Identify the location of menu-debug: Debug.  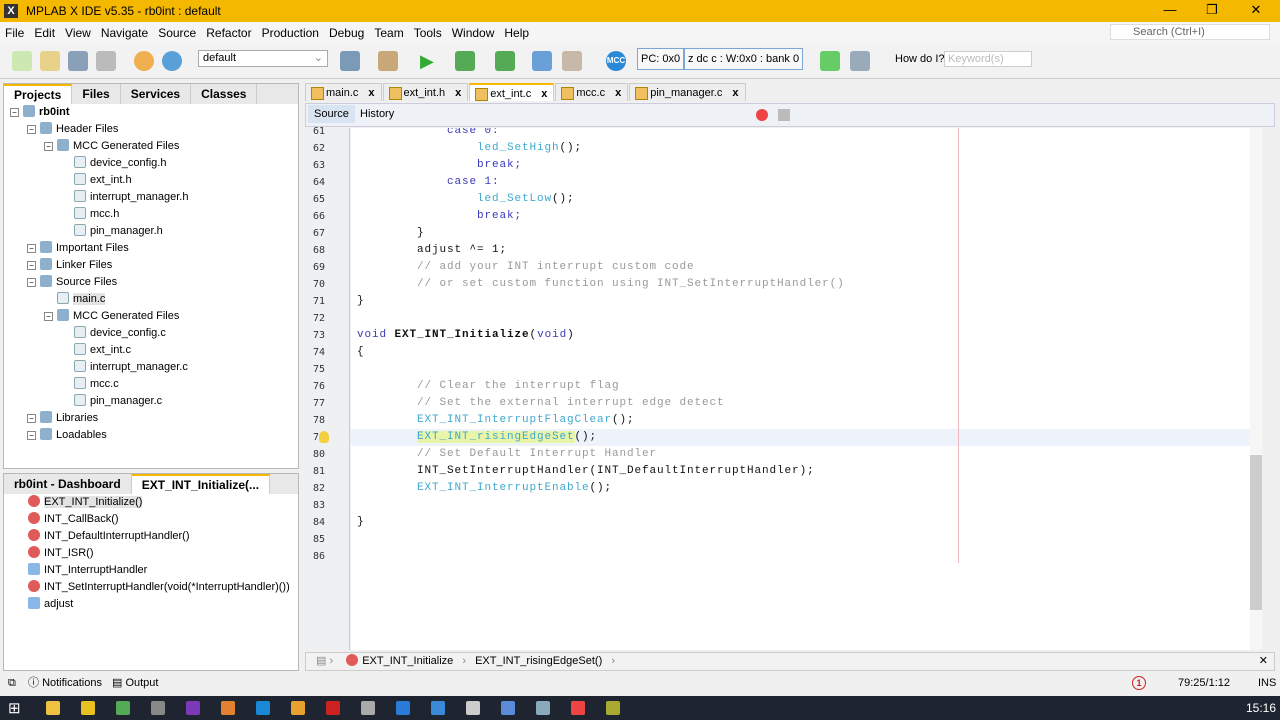
(346, 33).